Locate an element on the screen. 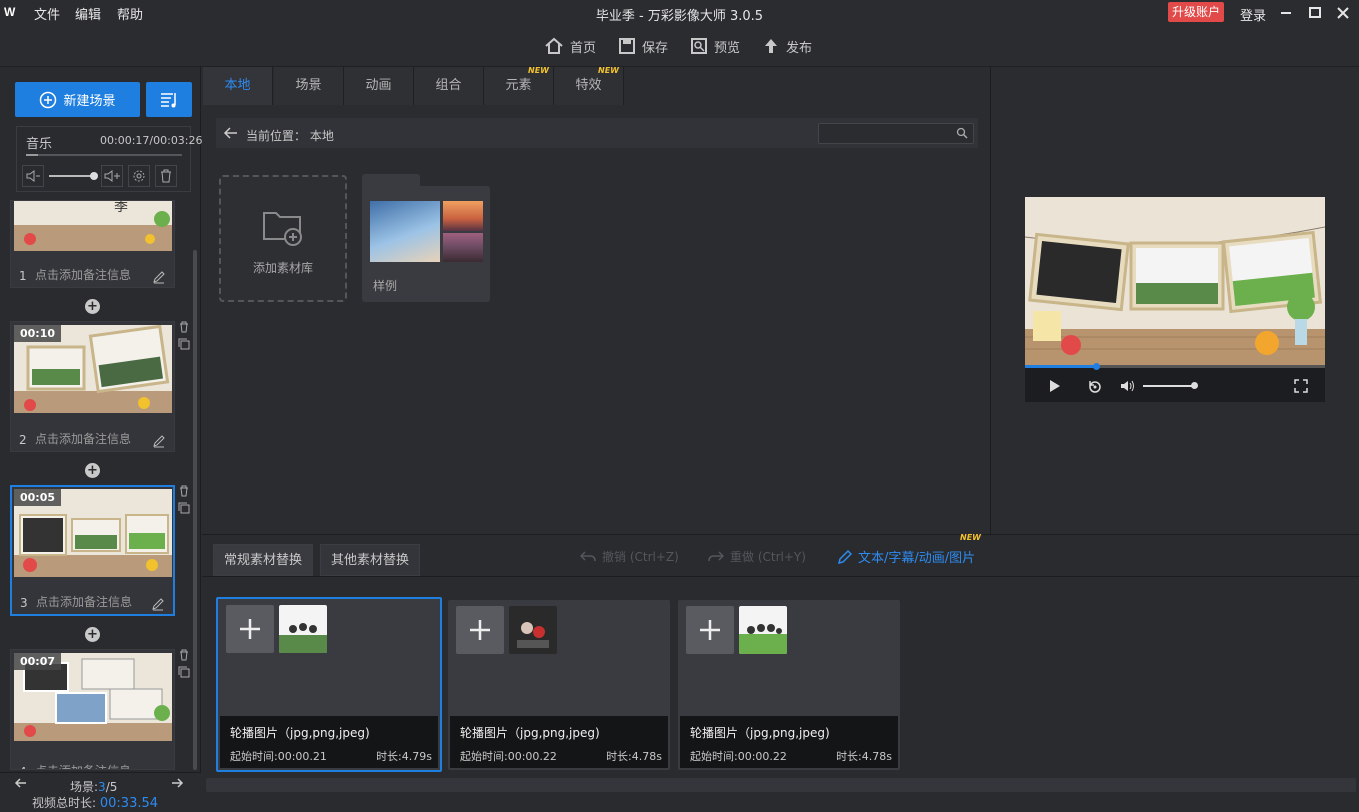 This screenshot has height=812, width=1359. edit-text-label: 文本/字幕/动画/图片 is located at coordinates (917, 558).